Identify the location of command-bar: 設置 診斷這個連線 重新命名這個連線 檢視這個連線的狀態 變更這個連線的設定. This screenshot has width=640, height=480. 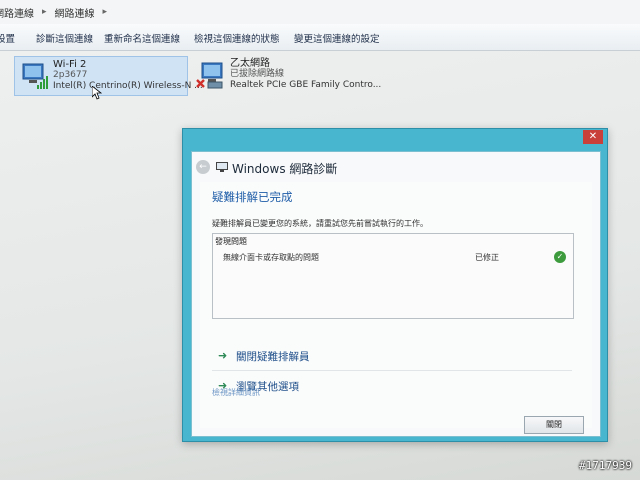
(320, 37).